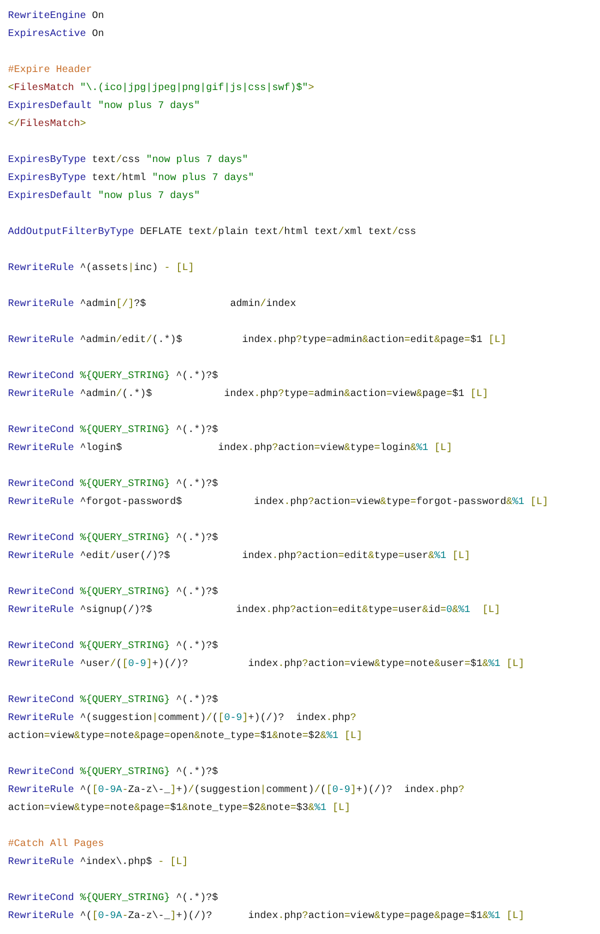 The height and width of the screenshot is (934, 600). I want to click on code-line: </FilesMatch>, so click(47, 125).